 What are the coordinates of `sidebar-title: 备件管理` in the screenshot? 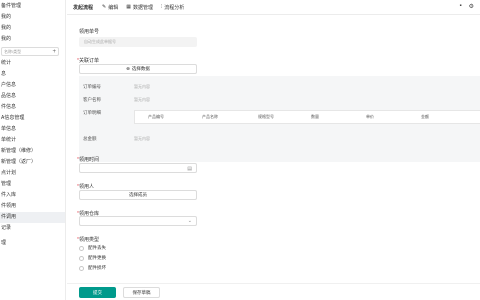 It's located at (11, 6).